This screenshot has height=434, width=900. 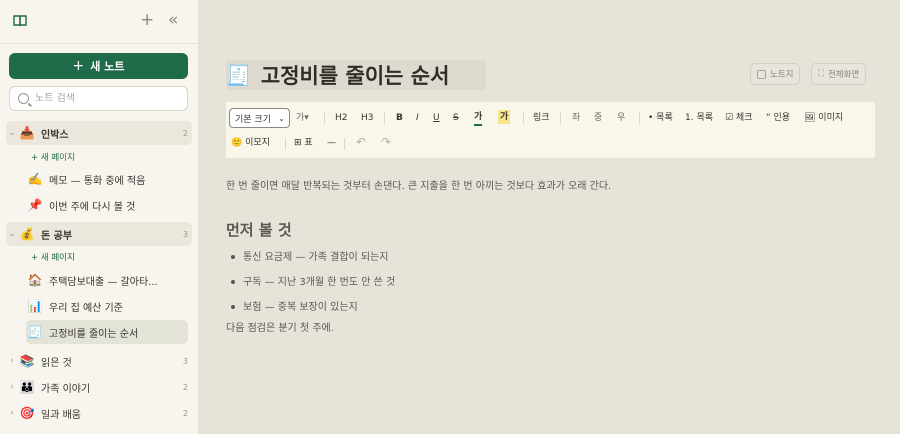 What do you see at coordinates (341, 118) in the screenshot?
I see `heading2-button: H2` at bounding box center [341, 118].